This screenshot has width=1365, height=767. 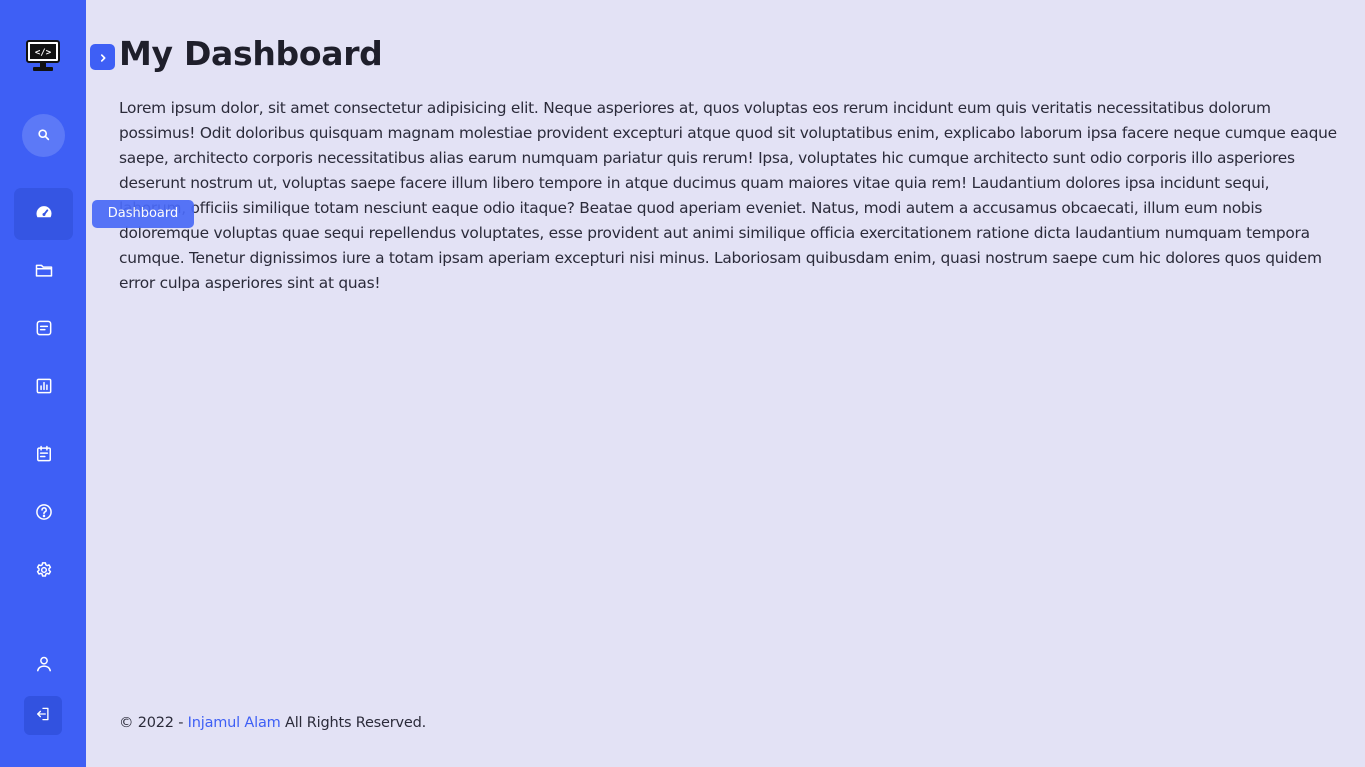 I want to click on sidebar-item-help, so click(x=43, y=514).